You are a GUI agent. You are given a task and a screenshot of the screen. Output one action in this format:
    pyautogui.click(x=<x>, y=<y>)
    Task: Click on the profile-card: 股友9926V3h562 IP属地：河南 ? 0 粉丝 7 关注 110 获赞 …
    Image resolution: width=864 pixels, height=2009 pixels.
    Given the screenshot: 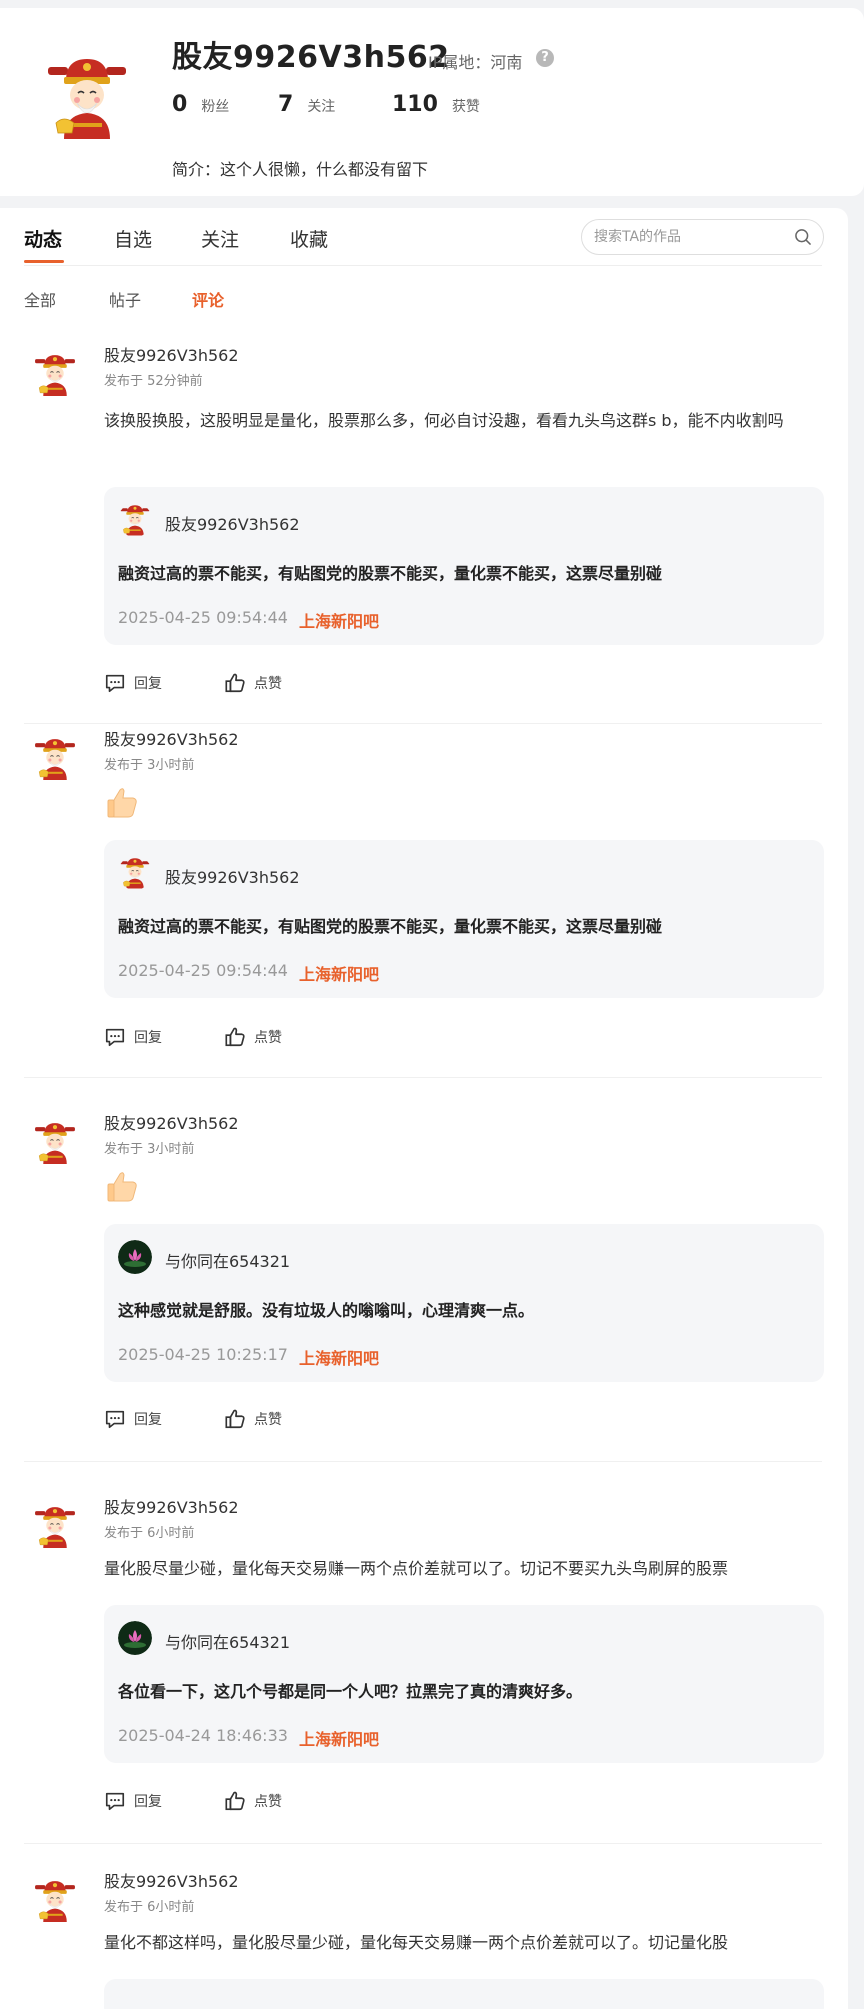 What is the action you would take?
    pyautogui.click(x=432, y=102)
    